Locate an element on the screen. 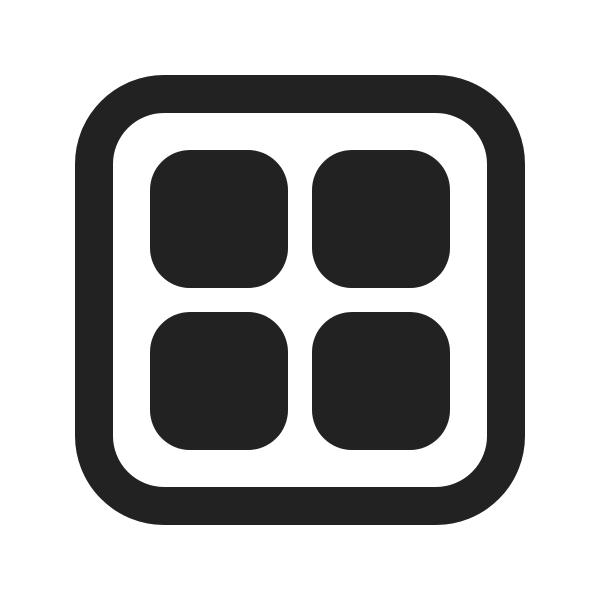 The height and width of the screenshot is (600, 600). tile-bottom-right is located at coordinates (381, 381).